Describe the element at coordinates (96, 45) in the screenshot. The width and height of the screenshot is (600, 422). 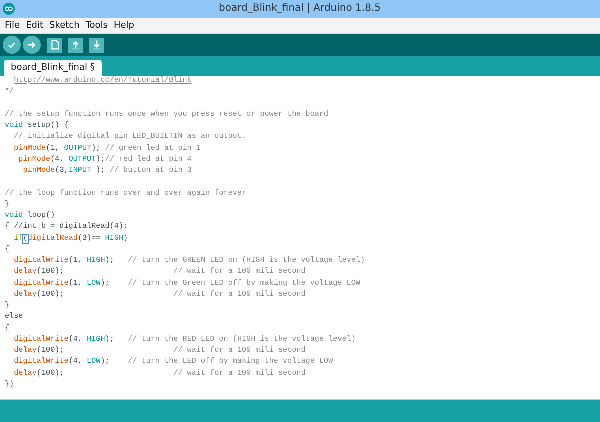
I see `arrow-down-button` at that location.